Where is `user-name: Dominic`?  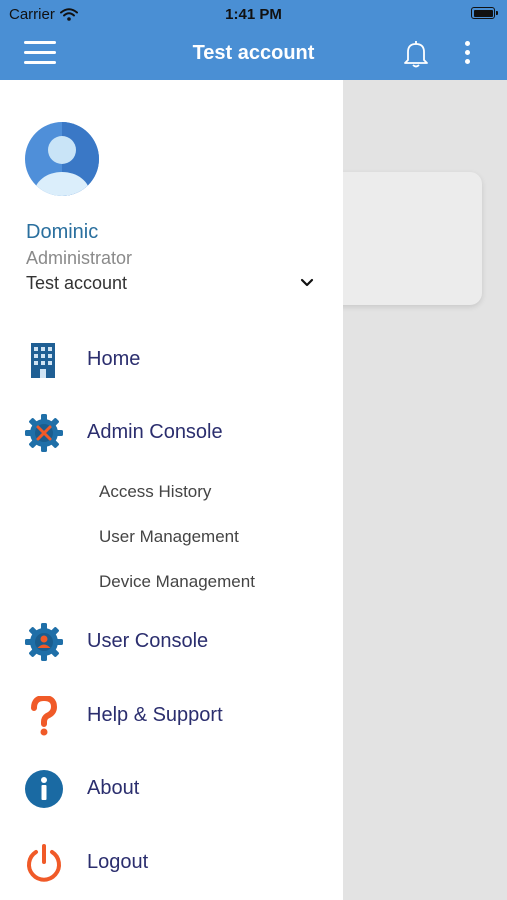 user-name: Dominic is located at coordinates (62, 232).